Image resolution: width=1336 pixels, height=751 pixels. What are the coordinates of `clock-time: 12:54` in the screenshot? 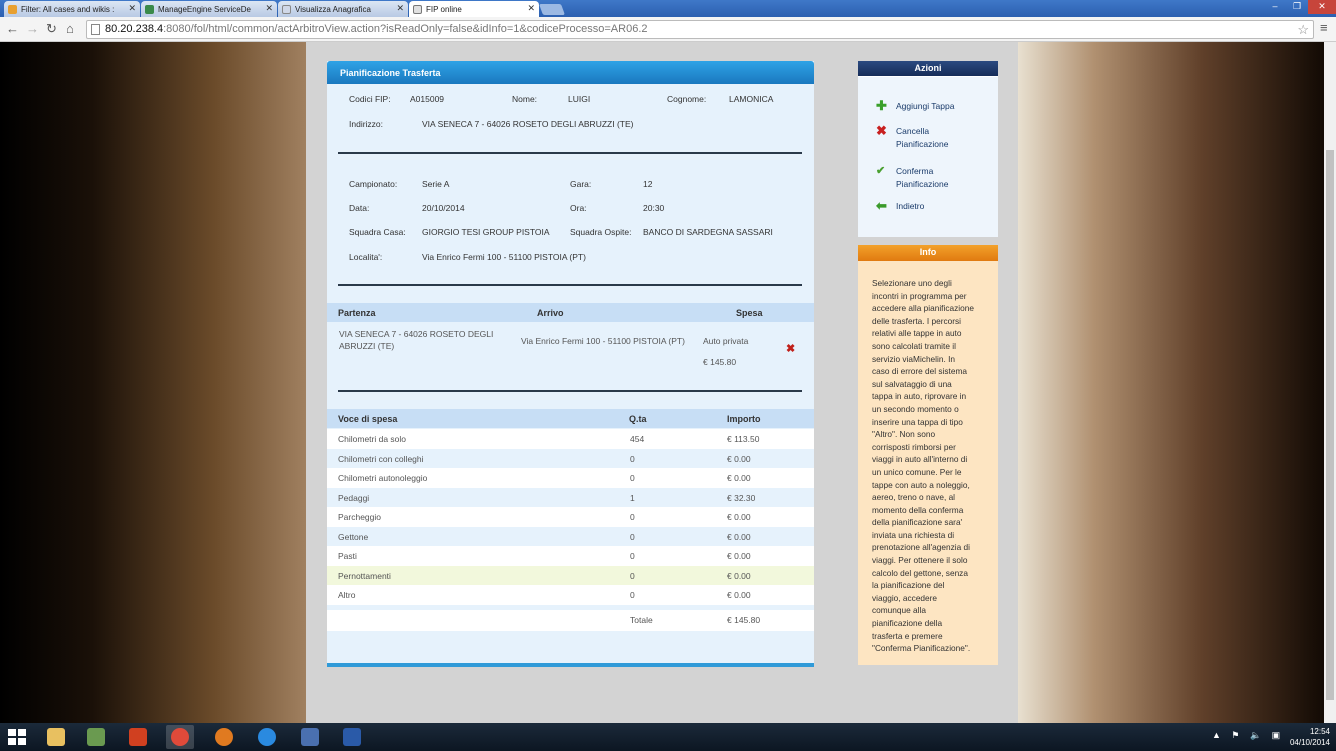 It's located at (1319, 731).